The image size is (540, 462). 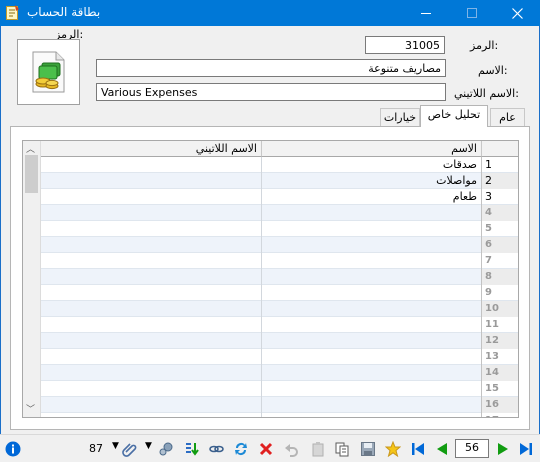 I want to click on close-icon, so click(x=517, y=13).